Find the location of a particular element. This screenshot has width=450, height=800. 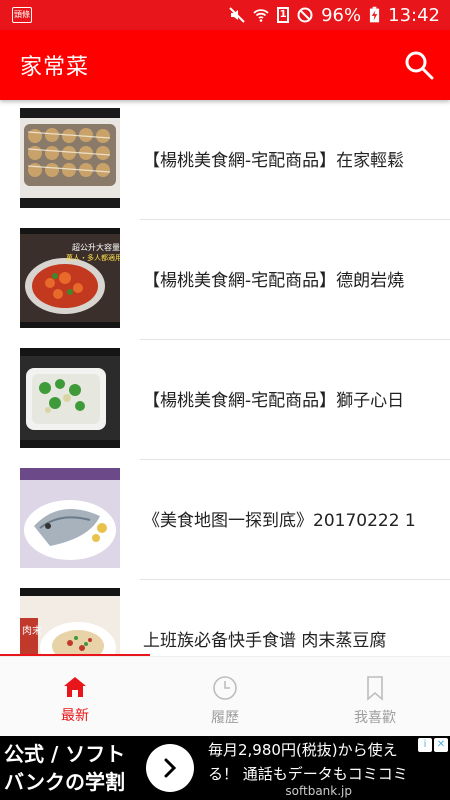

status-icons: 1 96% 13:42 is located at coordinates (334, 15).